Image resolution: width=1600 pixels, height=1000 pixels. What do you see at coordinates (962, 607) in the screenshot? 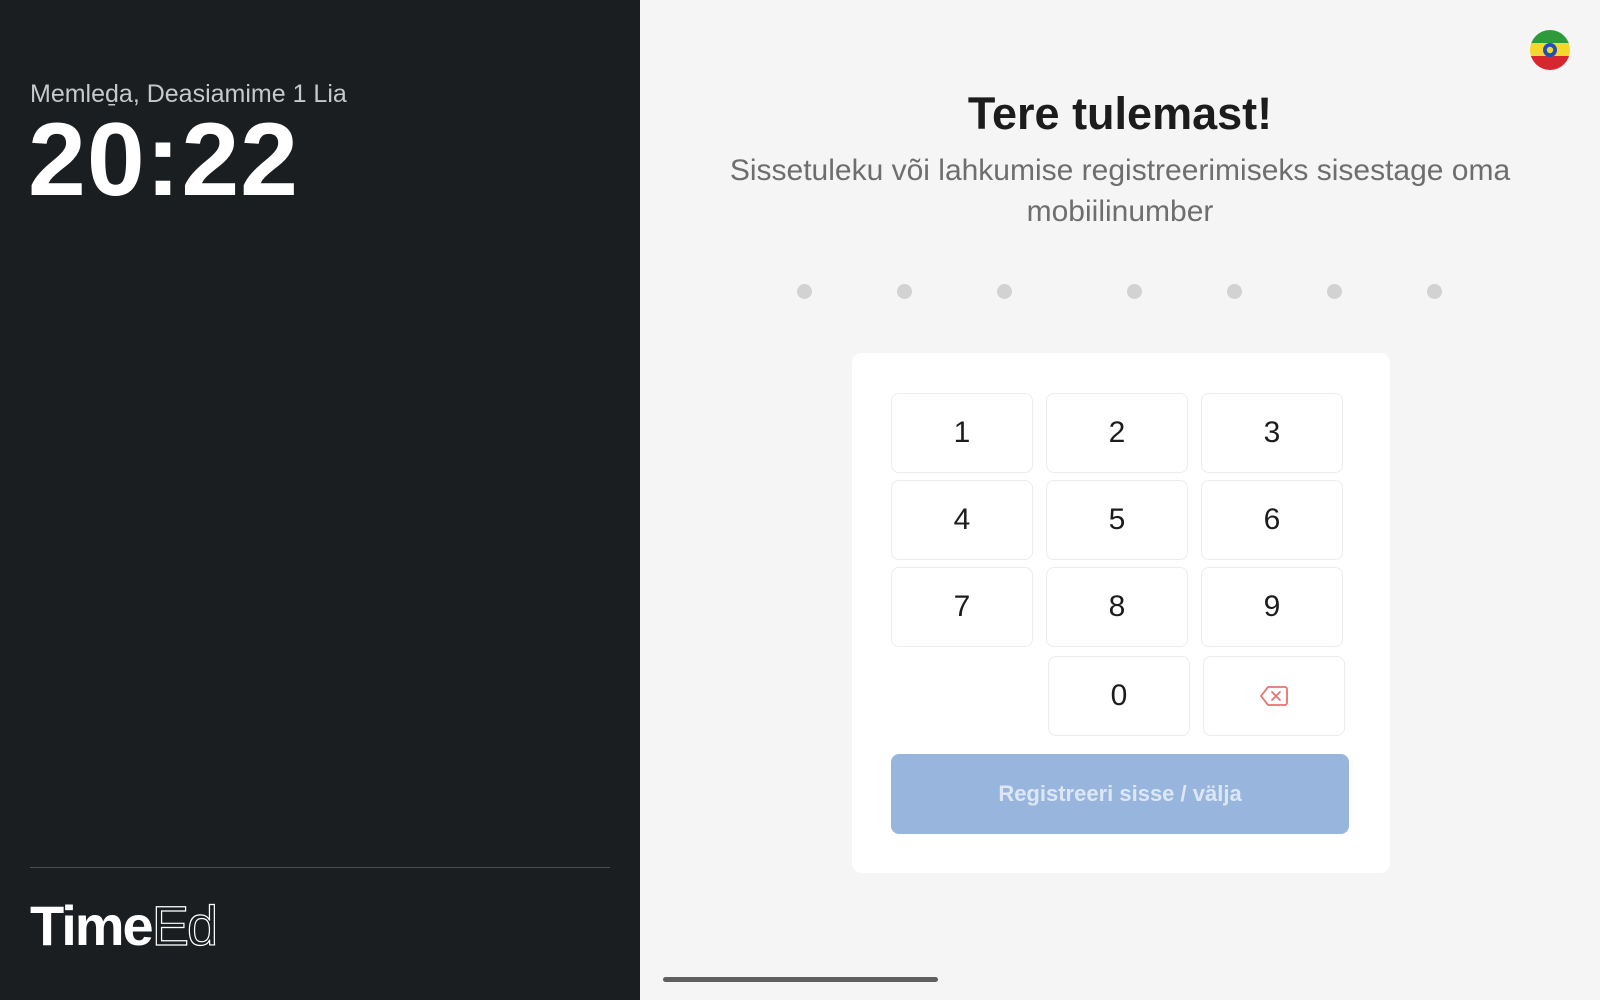
I see `key-7: 7` at bounding box center [962, 607].